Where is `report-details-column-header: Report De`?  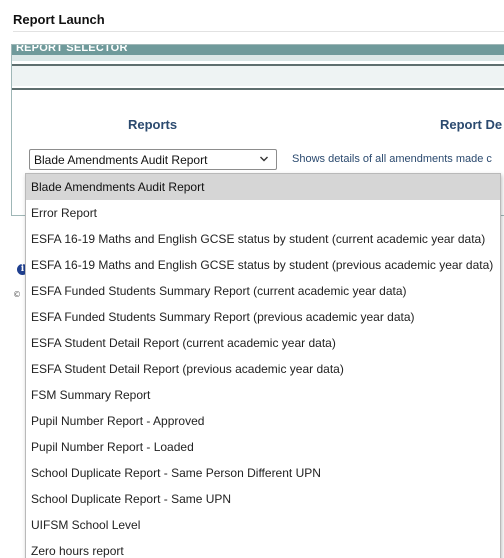 report-details-column-header: Report De is located at coordinates (471, 124).